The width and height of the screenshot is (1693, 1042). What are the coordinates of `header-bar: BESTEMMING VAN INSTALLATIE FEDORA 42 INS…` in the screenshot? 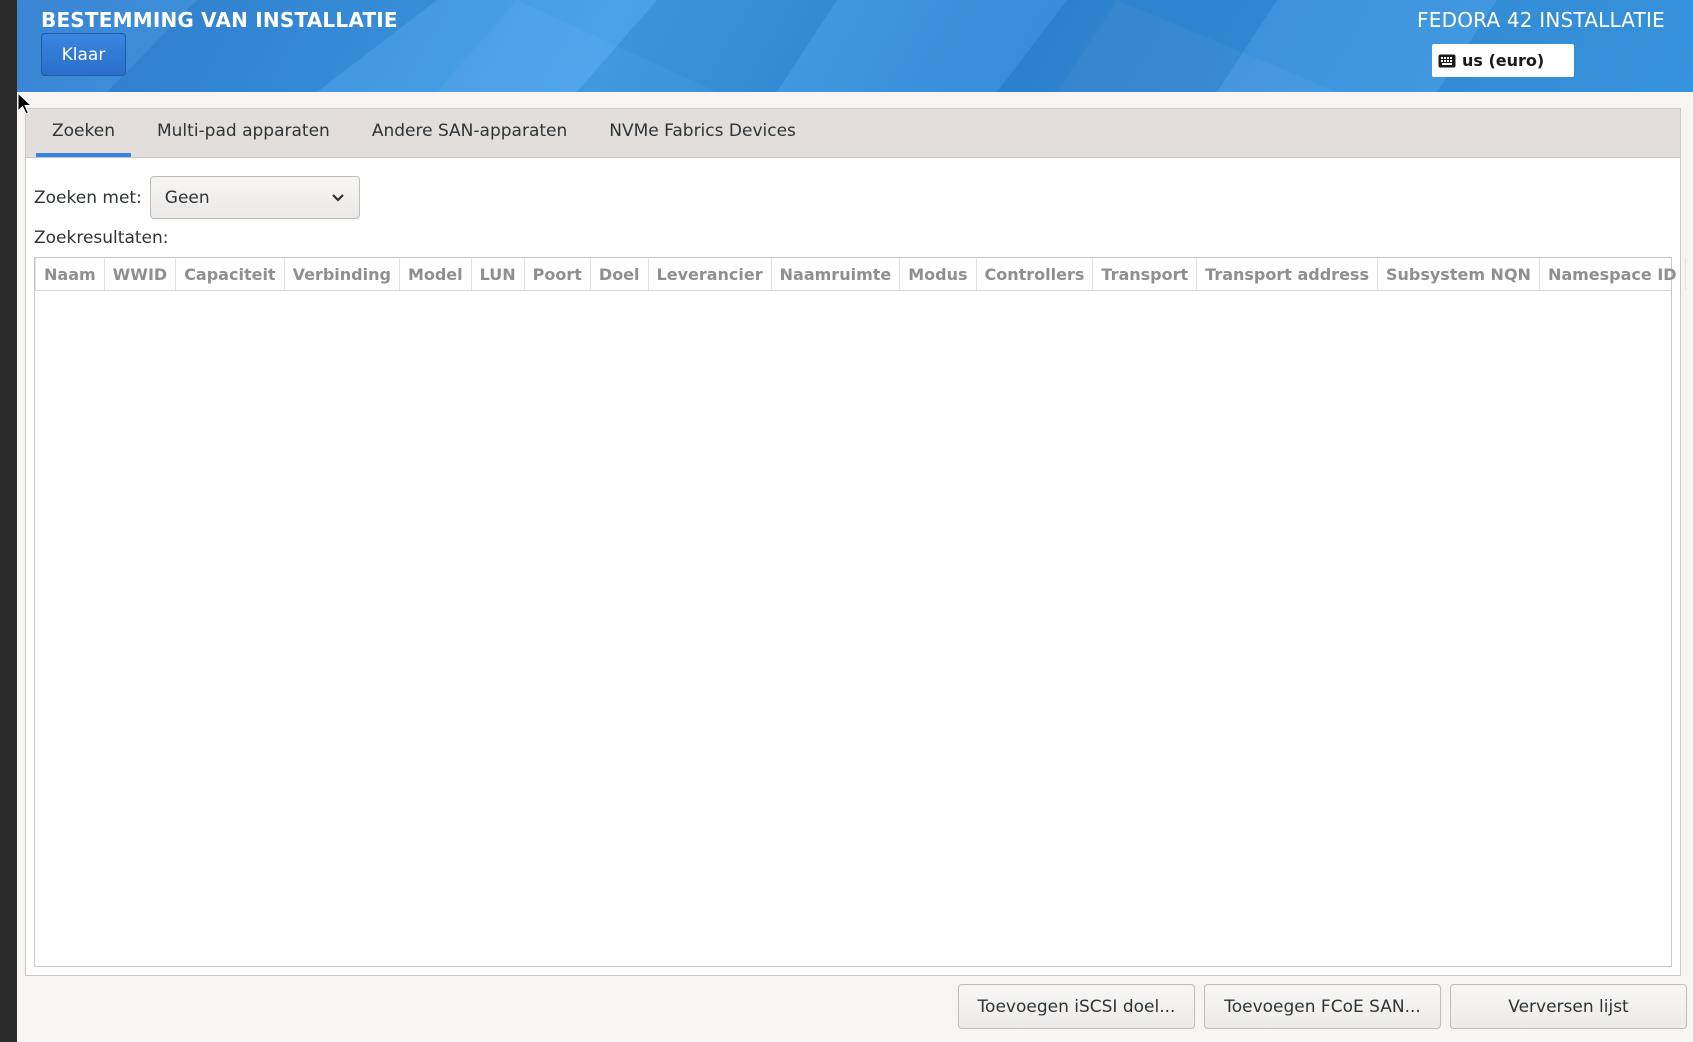 It's located at (855, 46).